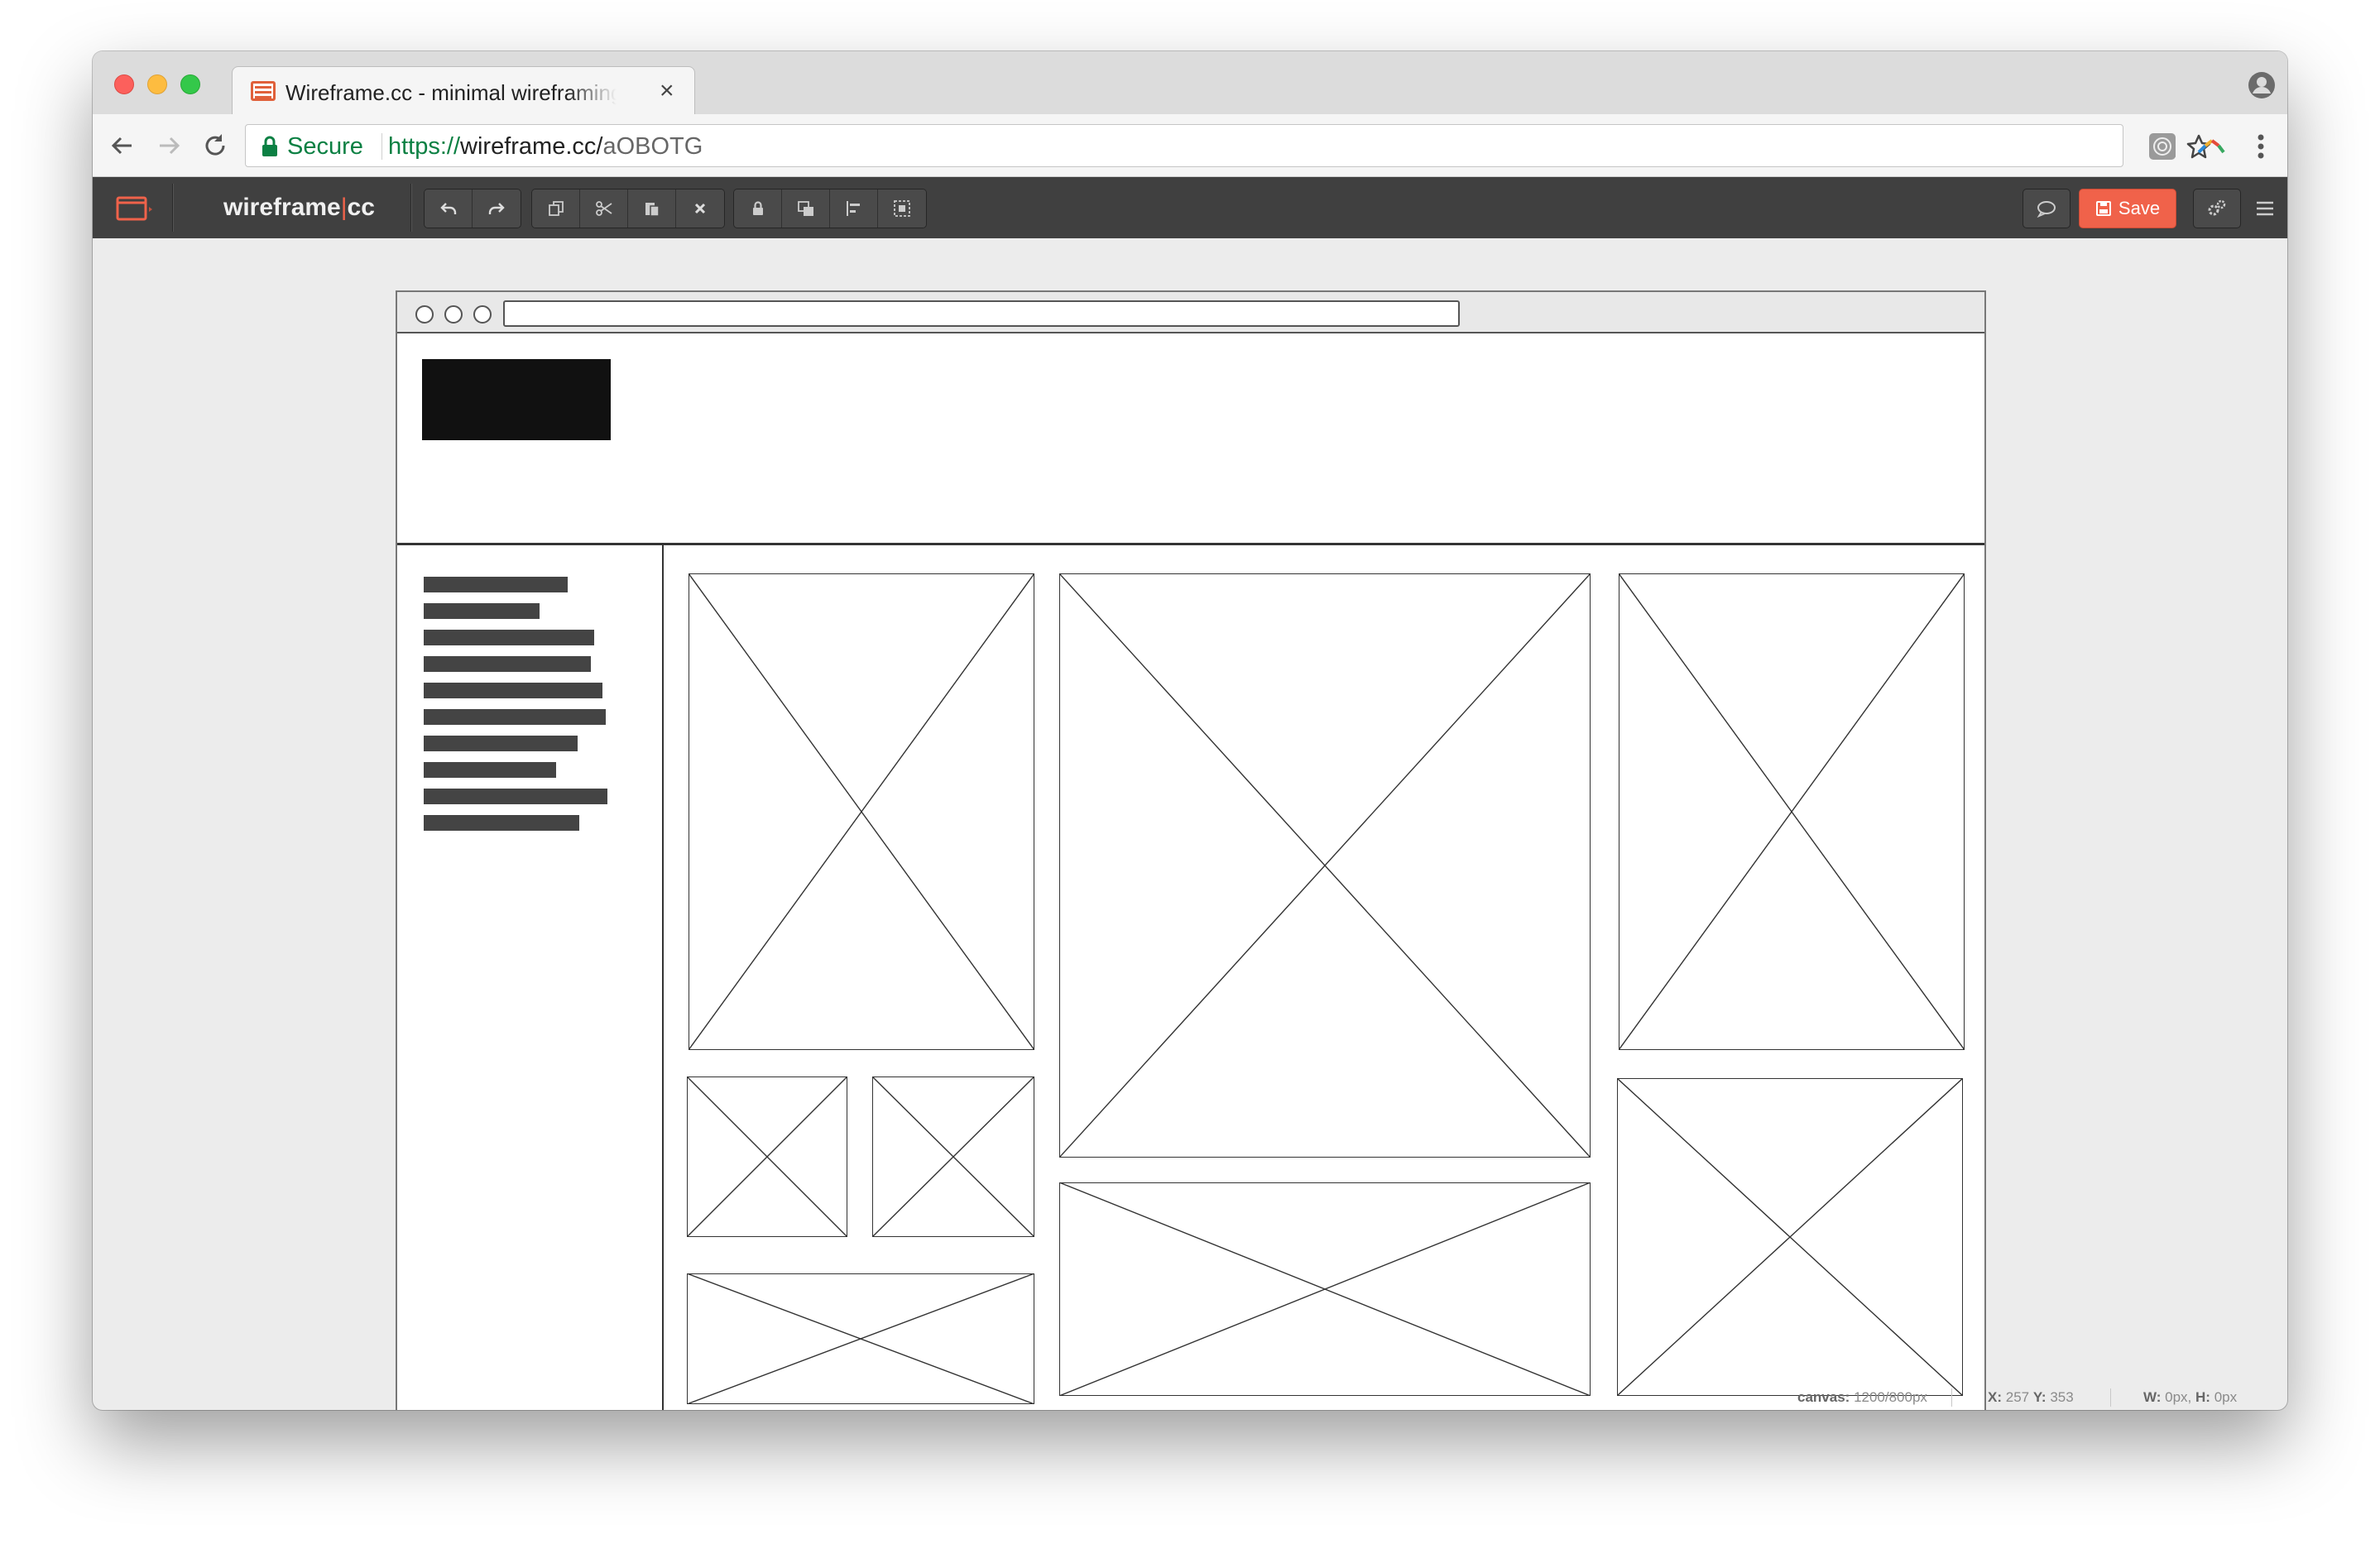 This screenshot has width=2380, height=1544. I want to click on browser-menu-icon, so click(2261, 147).